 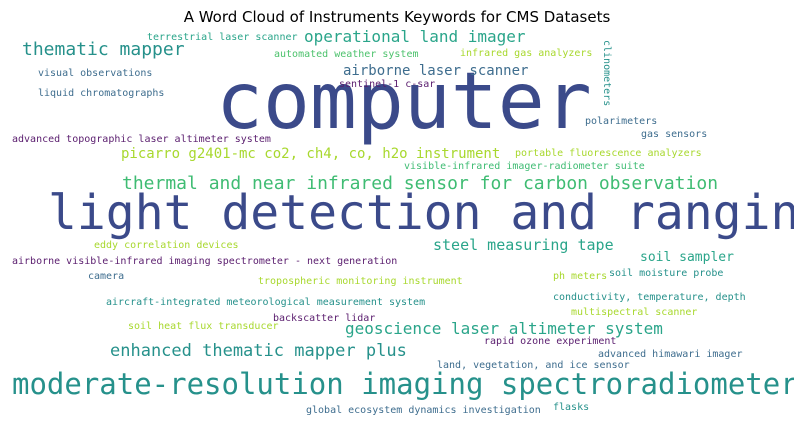 What do you see at coordinates (526, 53) in the screenshot?
I see `word-label: infrared gas analyzers` at bounding box center [526, 53].